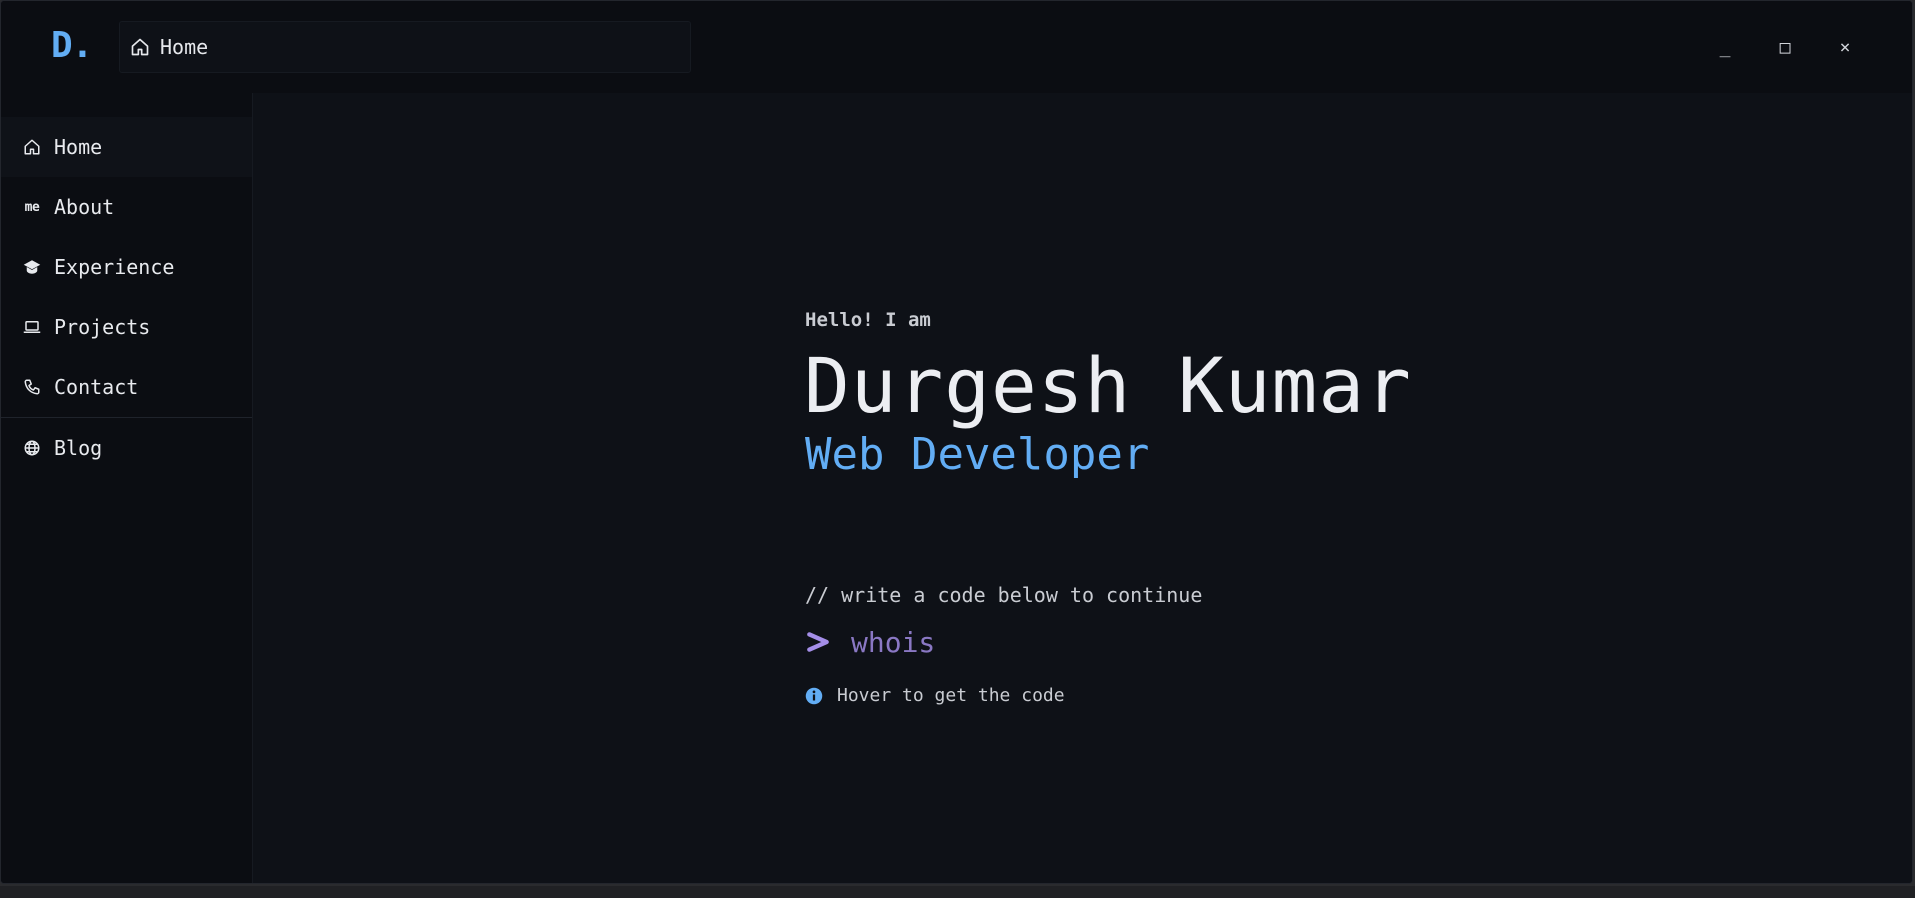  Describe the element at coordinates (32, 327) in the screenshot. I see `laptop-icon` at that location.